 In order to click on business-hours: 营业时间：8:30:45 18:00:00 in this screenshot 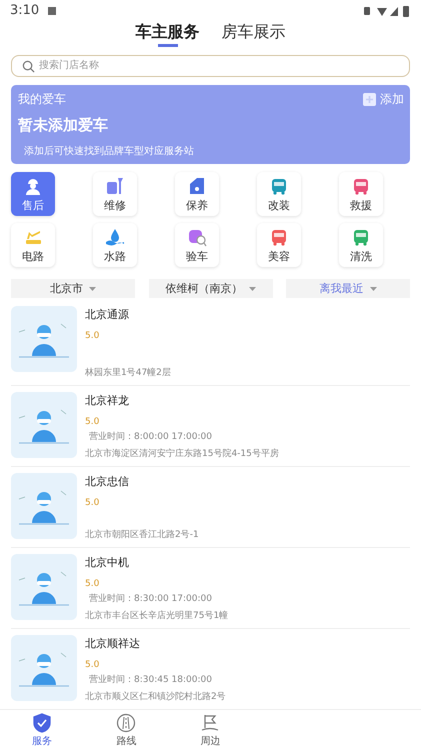, I will do `click(150, 680)`.